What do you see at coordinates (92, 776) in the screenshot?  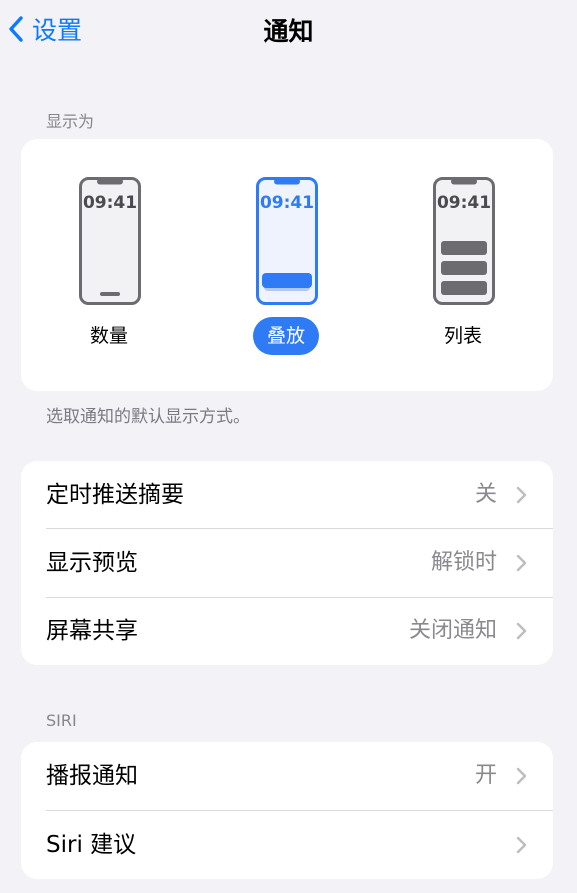 I see `row-label: 播报通知` at bounding box center [92, 776].